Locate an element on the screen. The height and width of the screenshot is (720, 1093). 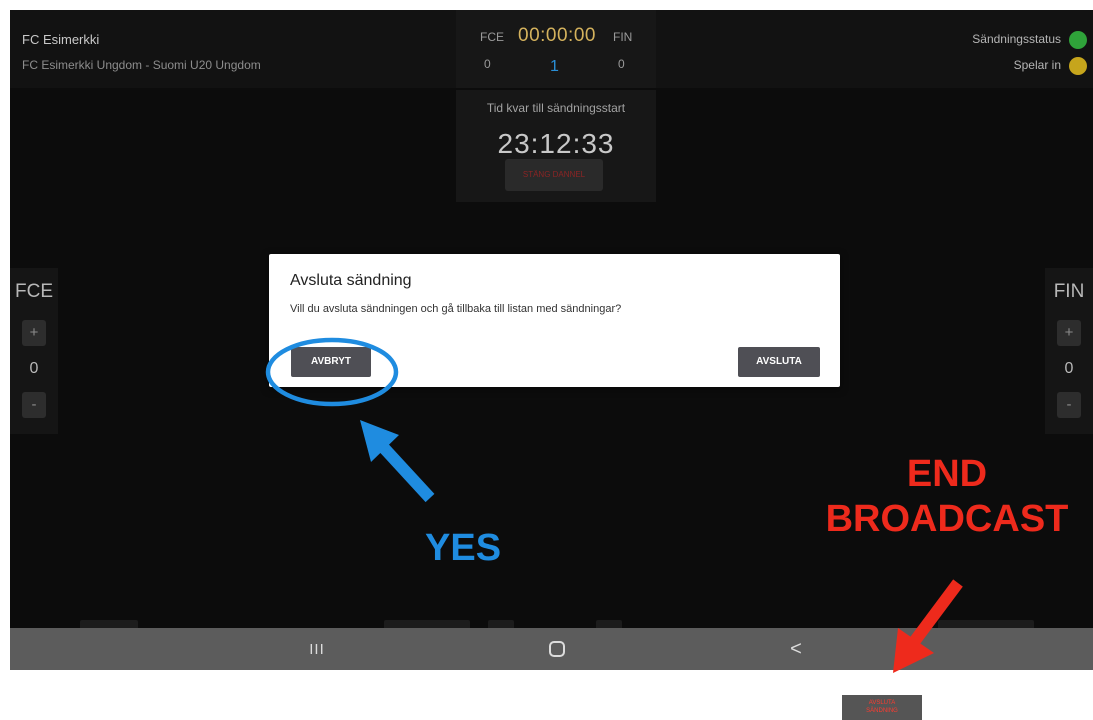
end-button-label-line2: SÄNDNING is located at coordinates (882, 711).